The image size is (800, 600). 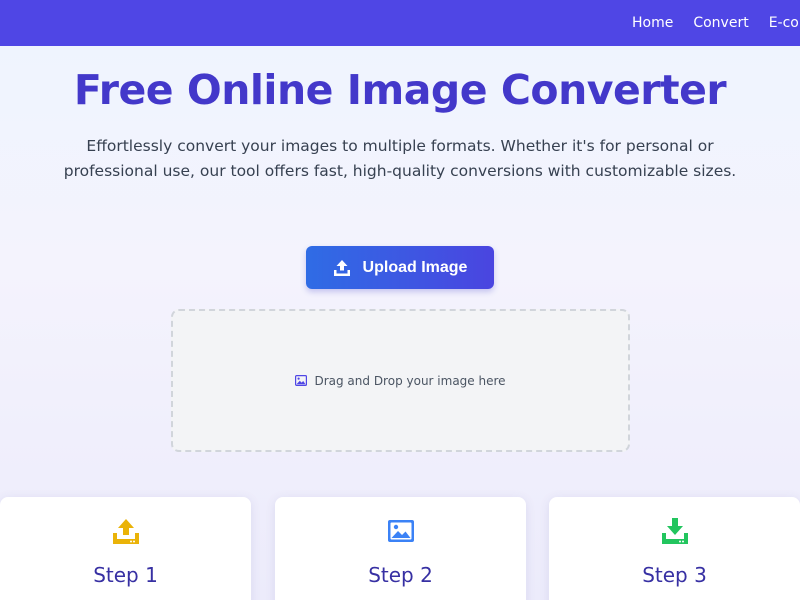 I want to click on nav-links: Home Convert E-commerce, so click(x=716, y=23).